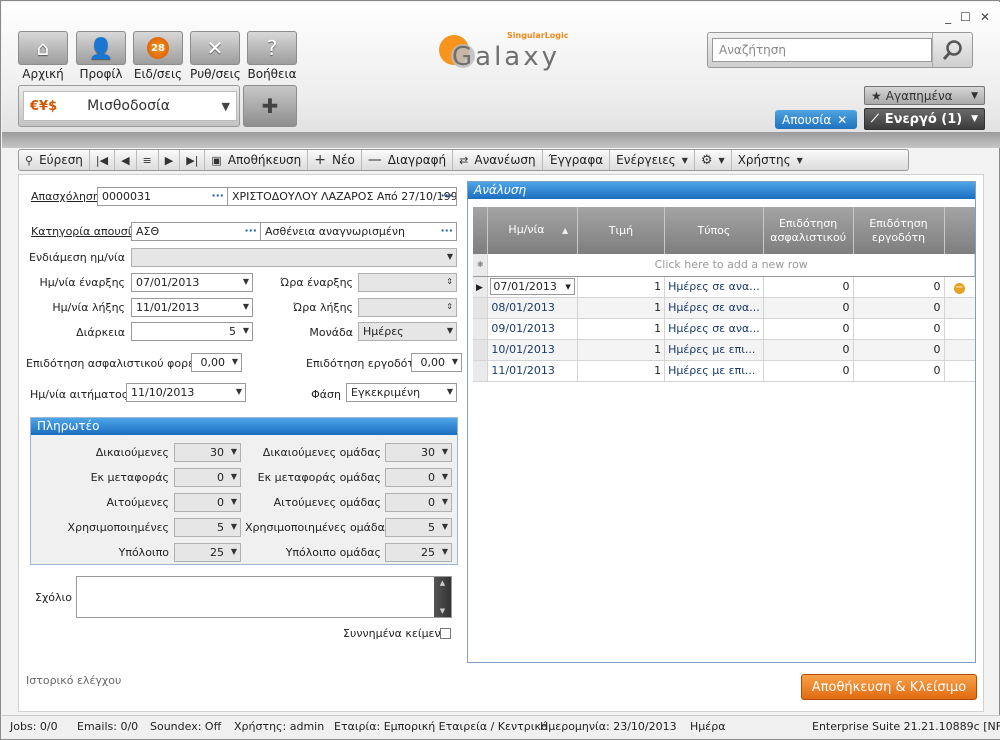 This screenshot has height=740, width=1000. Describe the element at coordinates (899, 230) in the screenshot. I see `col-header-employer: Επιδότηση εργοδότη` at that location.